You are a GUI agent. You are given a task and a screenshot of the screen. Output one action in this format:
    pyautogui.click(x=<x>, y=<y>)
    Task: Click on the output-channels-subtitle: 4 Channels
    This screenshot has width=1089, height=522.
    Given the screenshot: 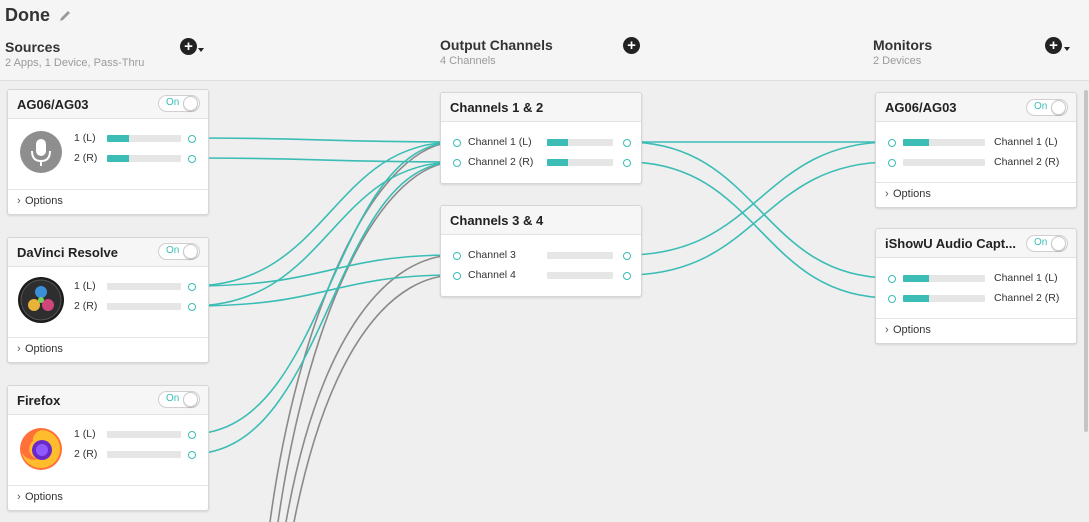 What is the action you would take?
    pyautogui.click(x=468, y=61)
    